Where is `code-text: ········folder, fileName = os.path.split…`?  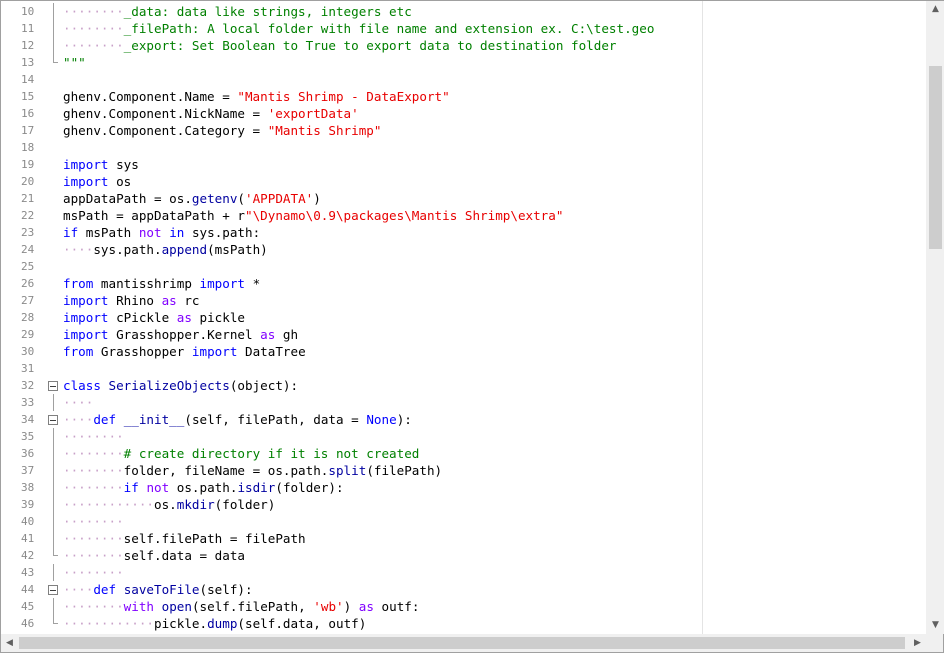 code-text: ········folder, fileName = os.path.split… is located at coordinates (252, 470).